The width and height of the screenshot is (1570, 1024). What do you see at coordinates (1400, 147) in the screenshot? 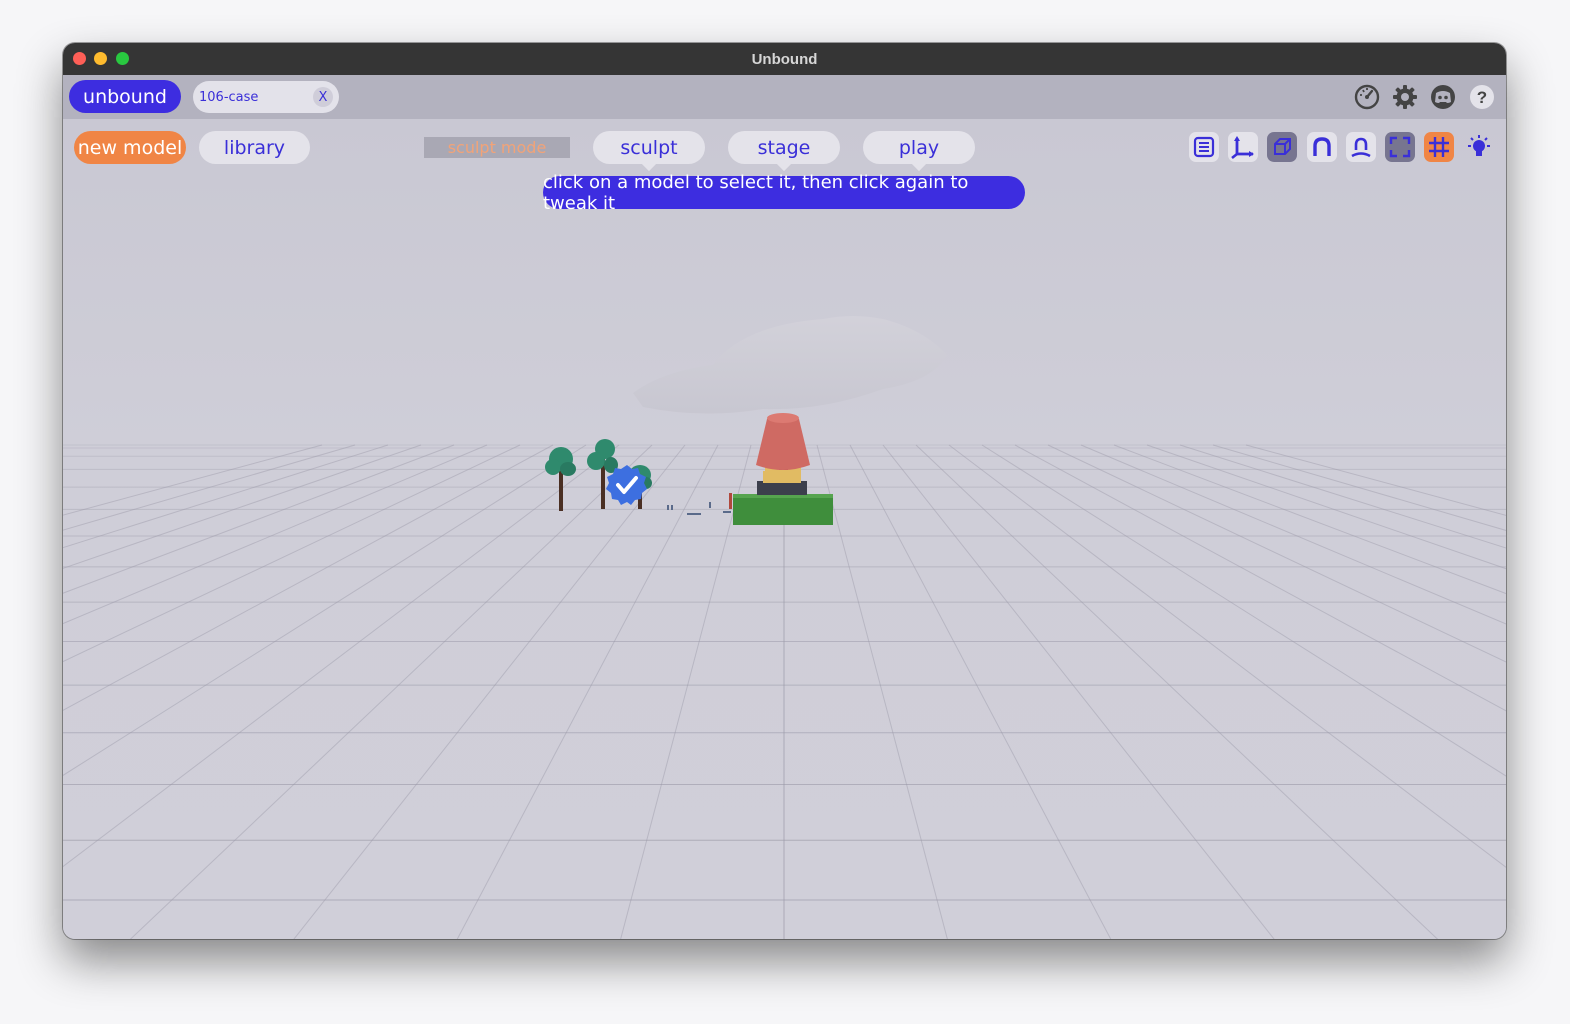
I see `frame-icon` at bounding box center [1400, 147].